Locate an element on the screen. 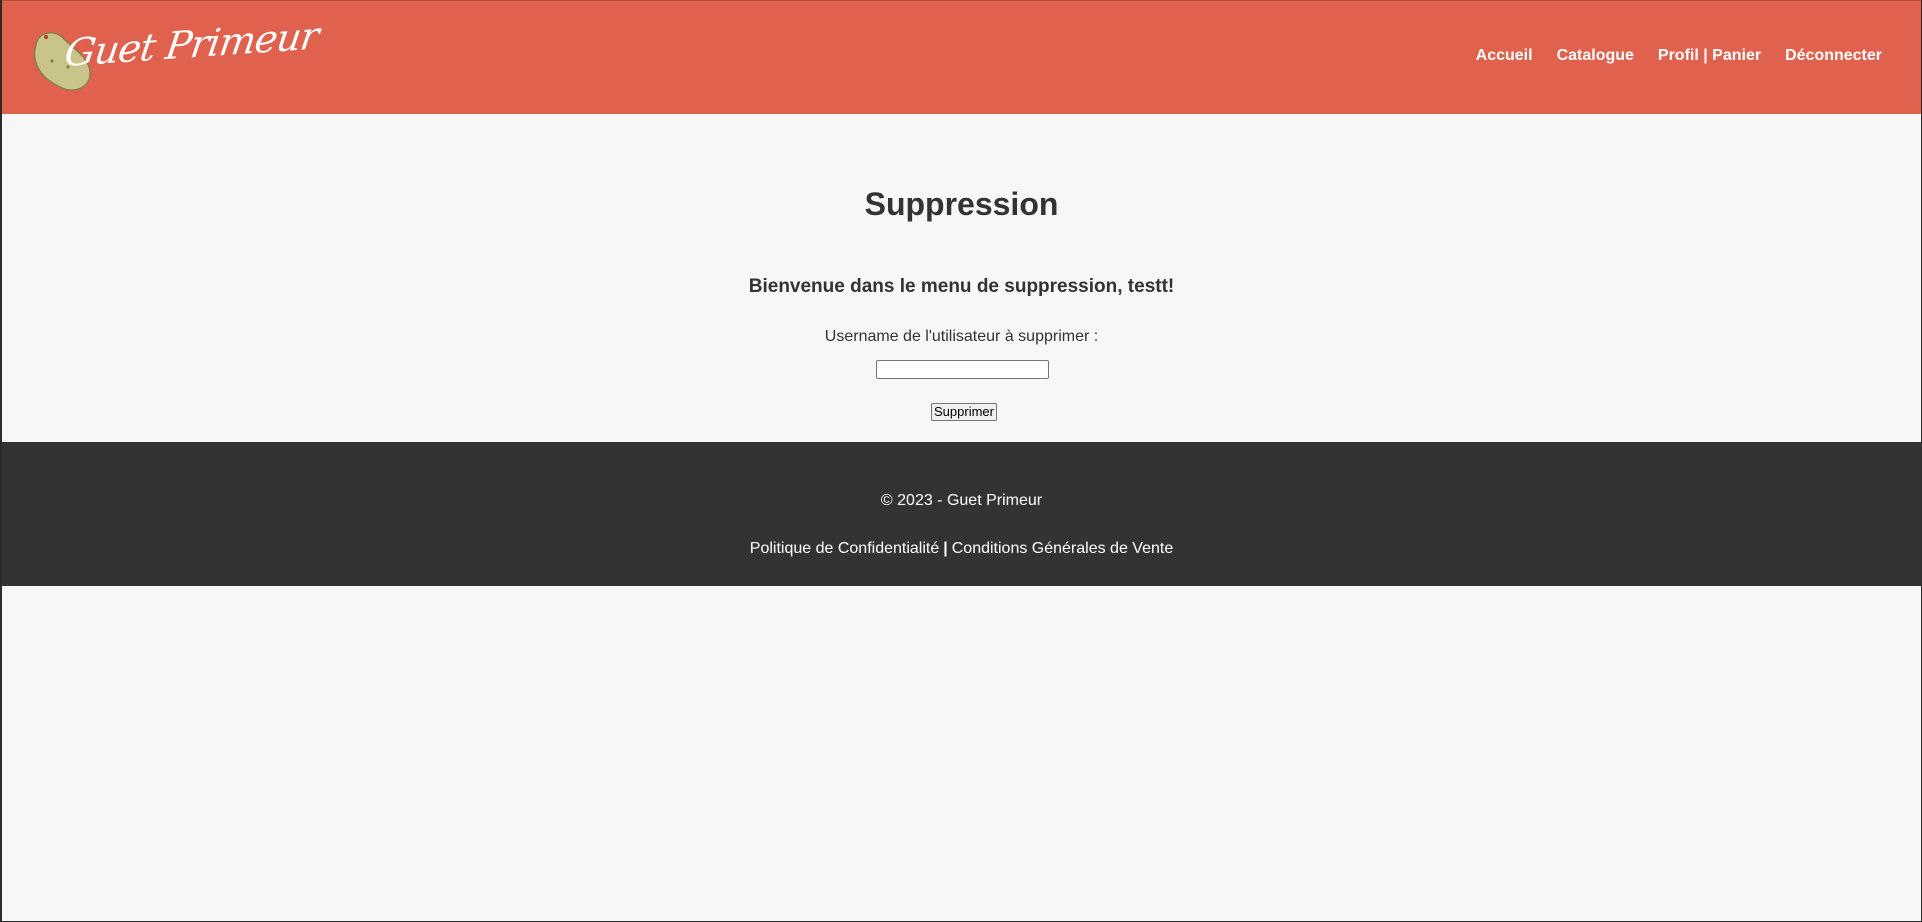 The width and height of the screenshot is (1922, 922). copyright-text: © 2023 - Guet Primeur is located at coordinates (961, 500).